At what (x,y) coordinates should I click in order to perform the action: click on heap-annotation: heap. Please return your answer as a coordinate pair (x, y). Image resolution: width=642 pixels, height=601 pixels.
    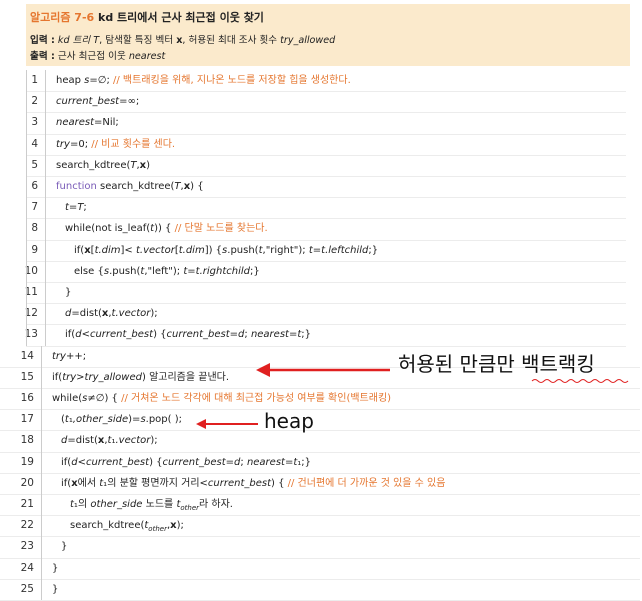
    Looking at the image, I should click on (289, 421).